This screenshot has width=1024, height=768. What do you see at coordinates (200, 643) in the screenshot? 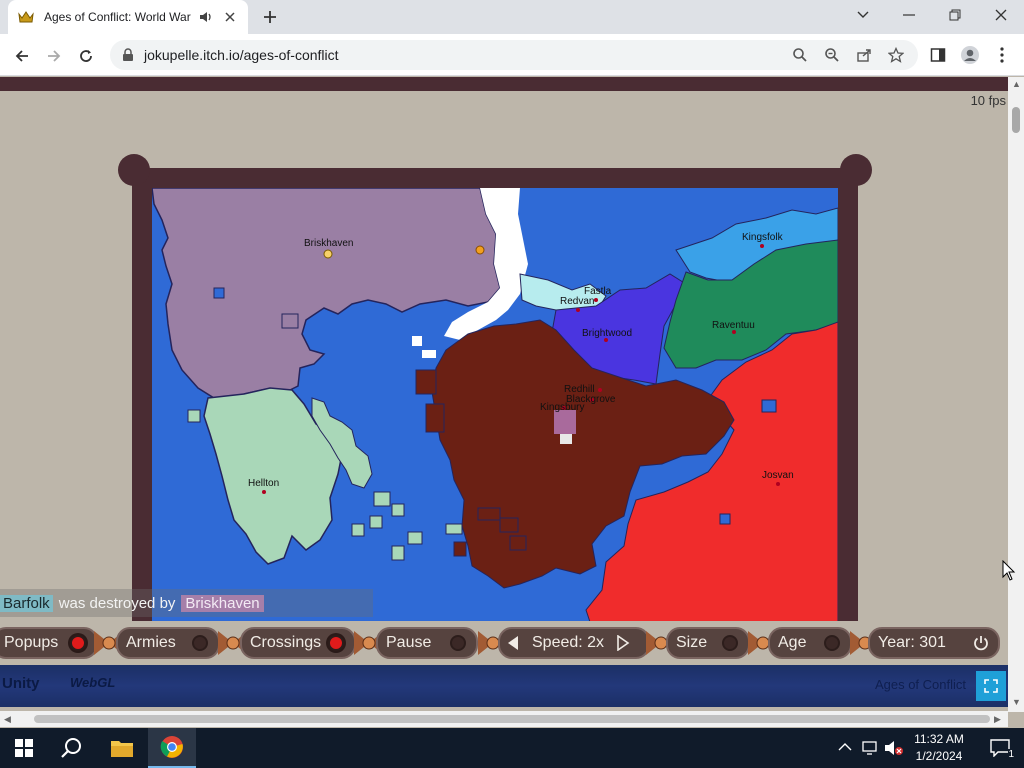
I see `armies-indicator` at bounding box center [200, 643].